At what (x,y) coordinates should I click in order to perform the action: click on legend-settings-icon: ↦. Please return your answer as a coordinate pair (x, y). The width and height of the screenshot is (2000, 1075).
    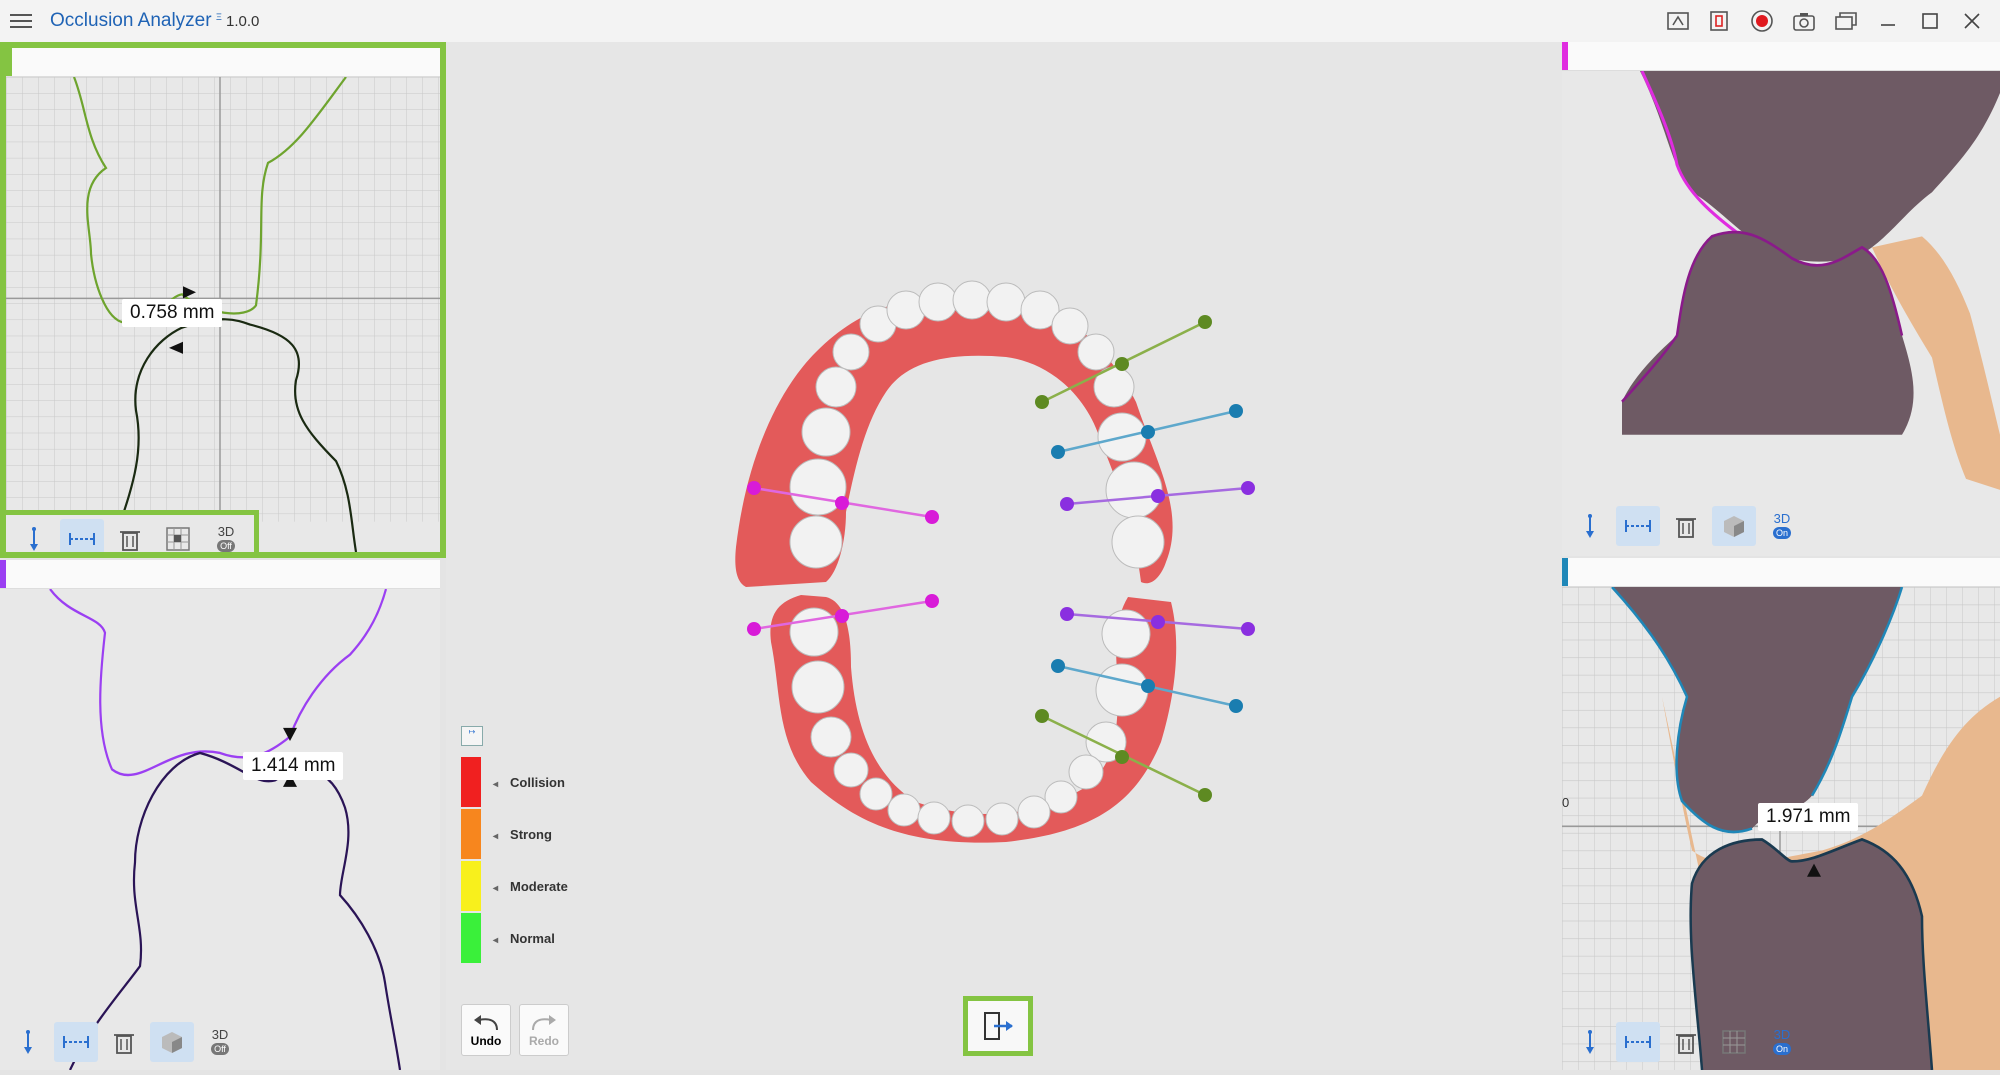
    Looking at the image, I should click on (472, 736).